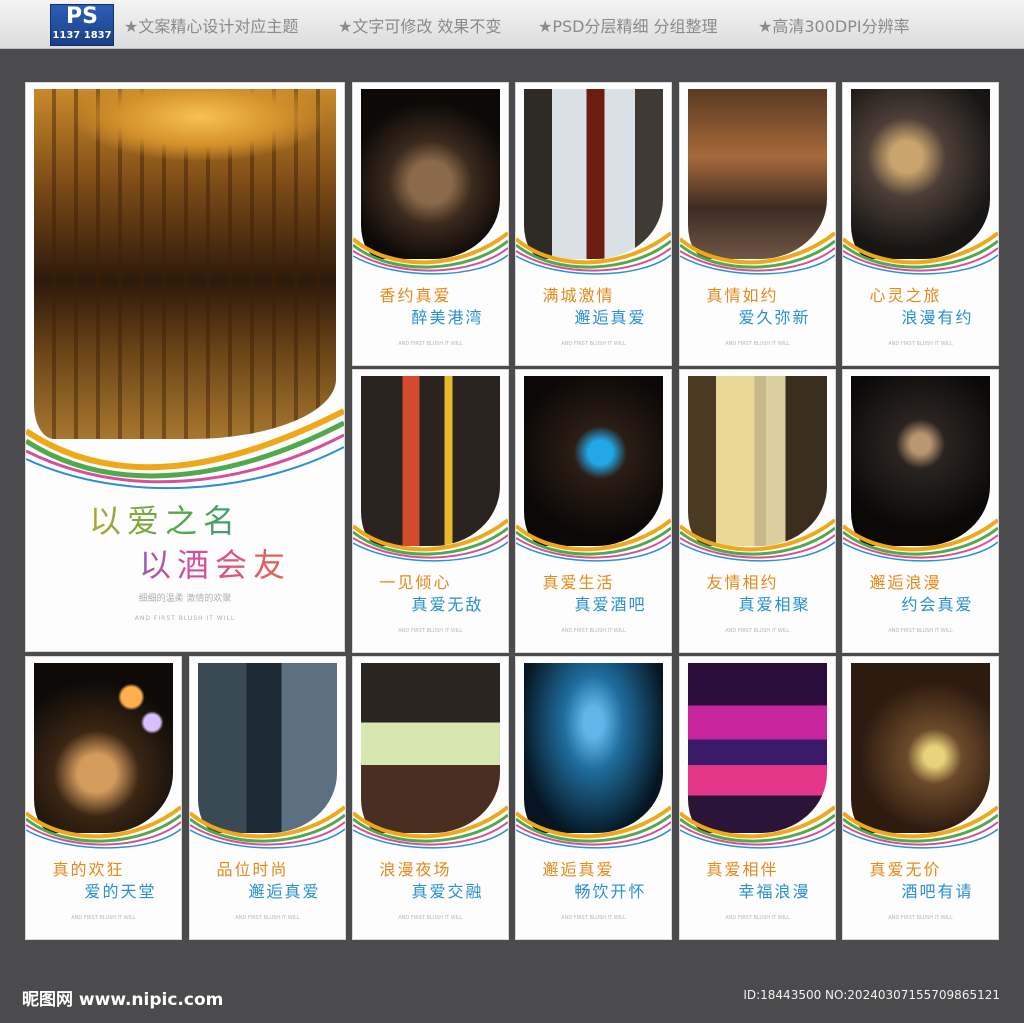 The width and height of the screenshot is (1024, 1023). Describe the element at coordinates (937, 891) in the screenshot. I see `poster-caption-line2: 酒吧有请` at that location.